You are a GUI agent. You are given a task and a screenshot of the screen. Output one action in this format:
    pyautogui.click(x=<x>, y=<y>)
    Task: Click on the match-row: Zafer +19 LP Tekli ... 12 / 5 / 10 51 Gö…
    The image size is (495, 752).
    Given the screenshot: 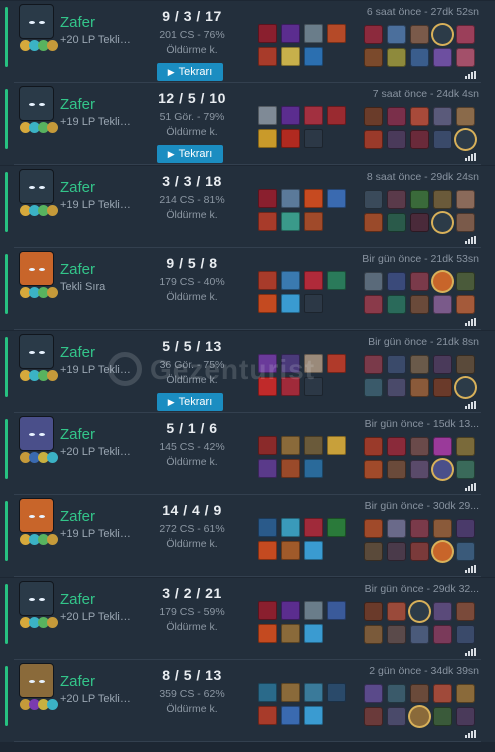 What is the action you would take?
    pyautogui.click(x=247, y=124)
    